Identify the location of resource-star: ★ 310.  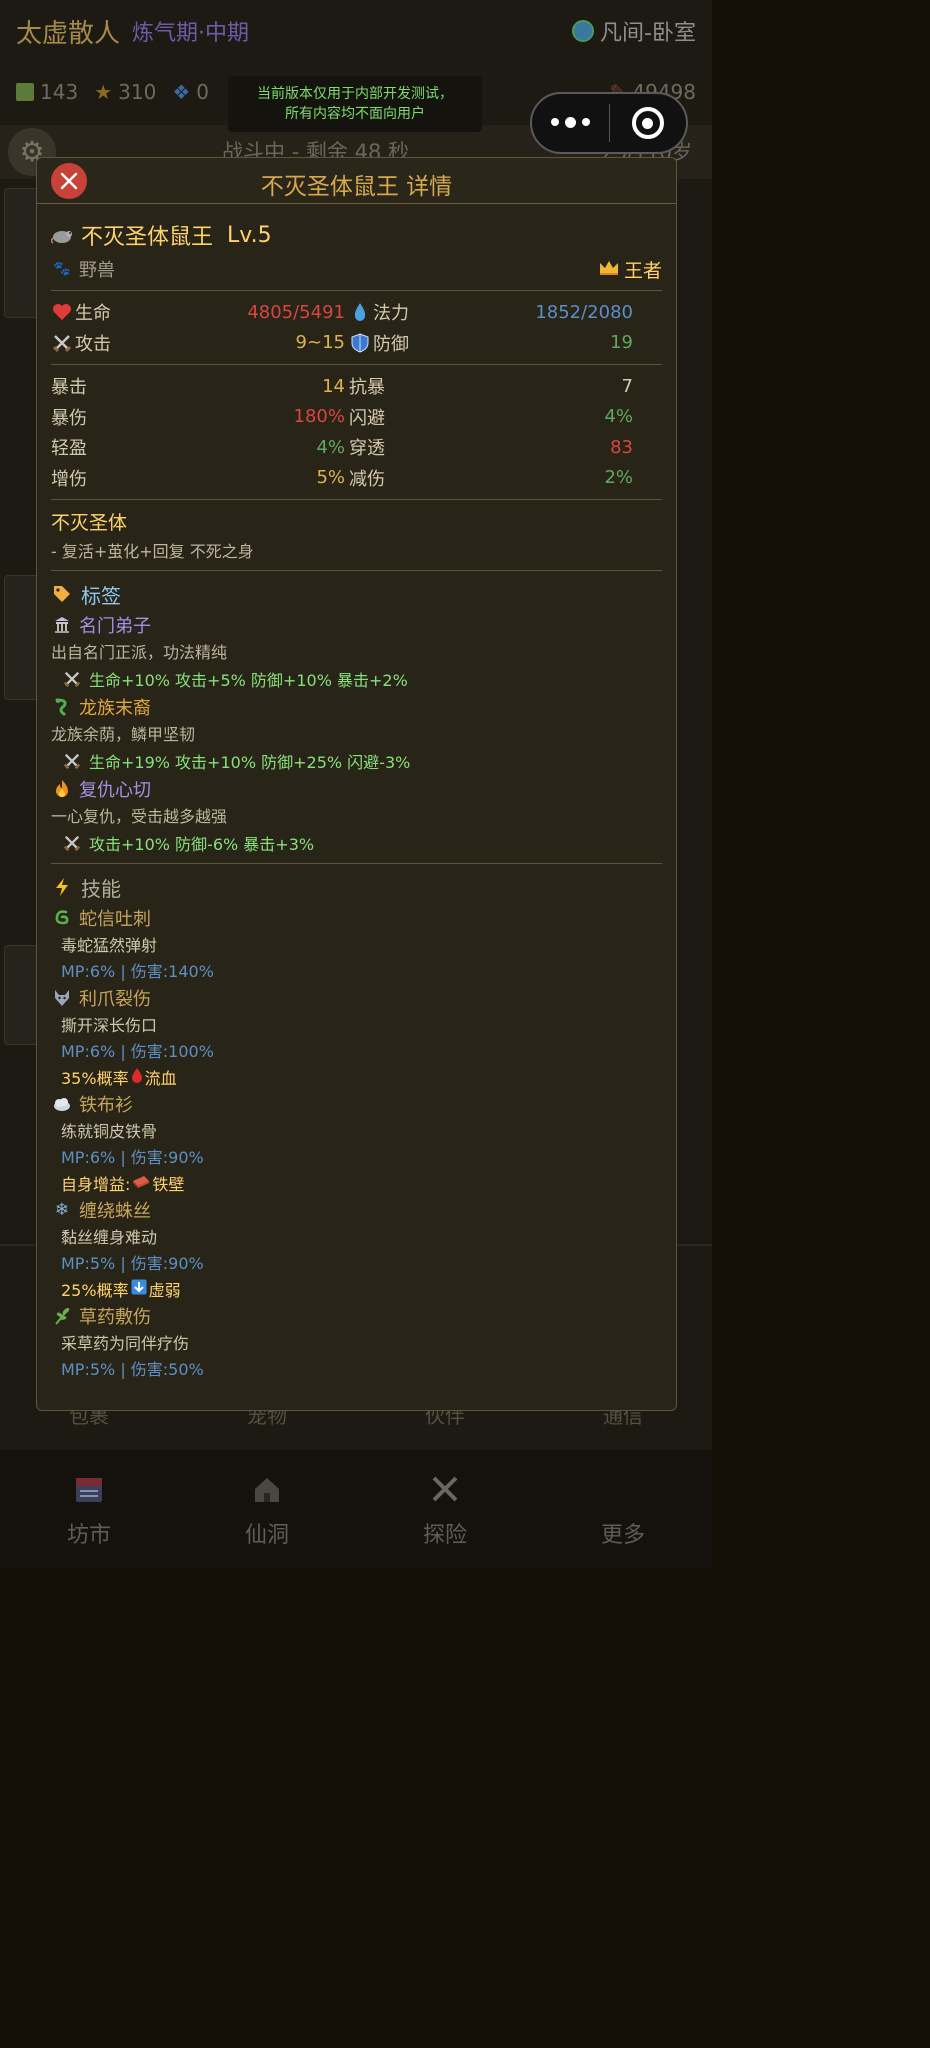
(125, 92).